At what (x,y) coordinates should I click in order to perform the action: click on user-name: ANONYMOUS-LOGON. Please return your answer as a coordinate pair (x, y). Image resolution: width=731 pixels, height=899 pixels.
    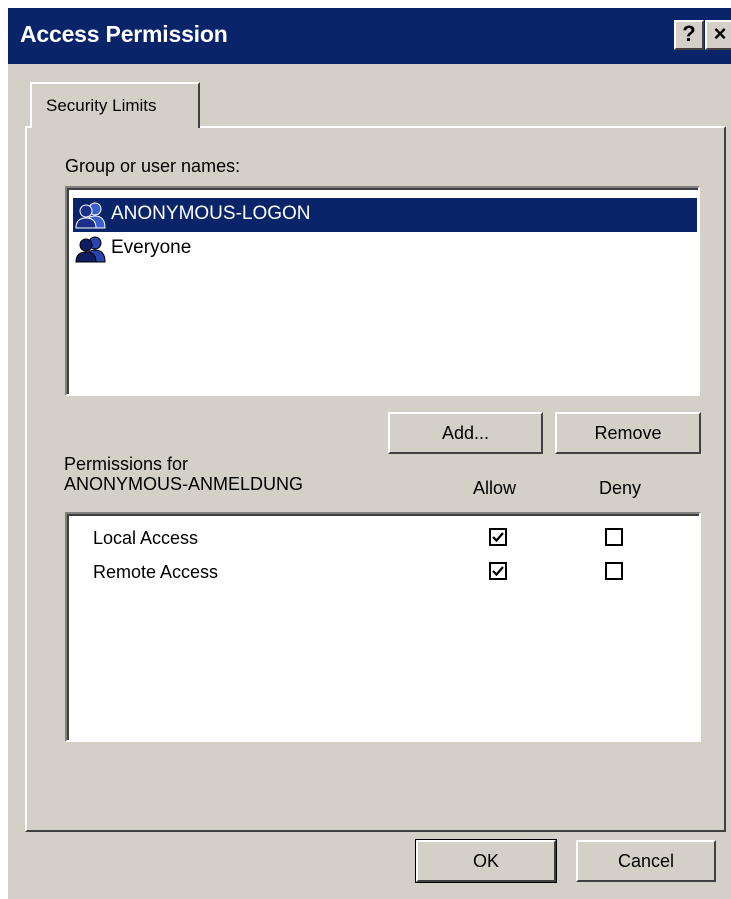
    Looking at the image, I should click on (211, 213).